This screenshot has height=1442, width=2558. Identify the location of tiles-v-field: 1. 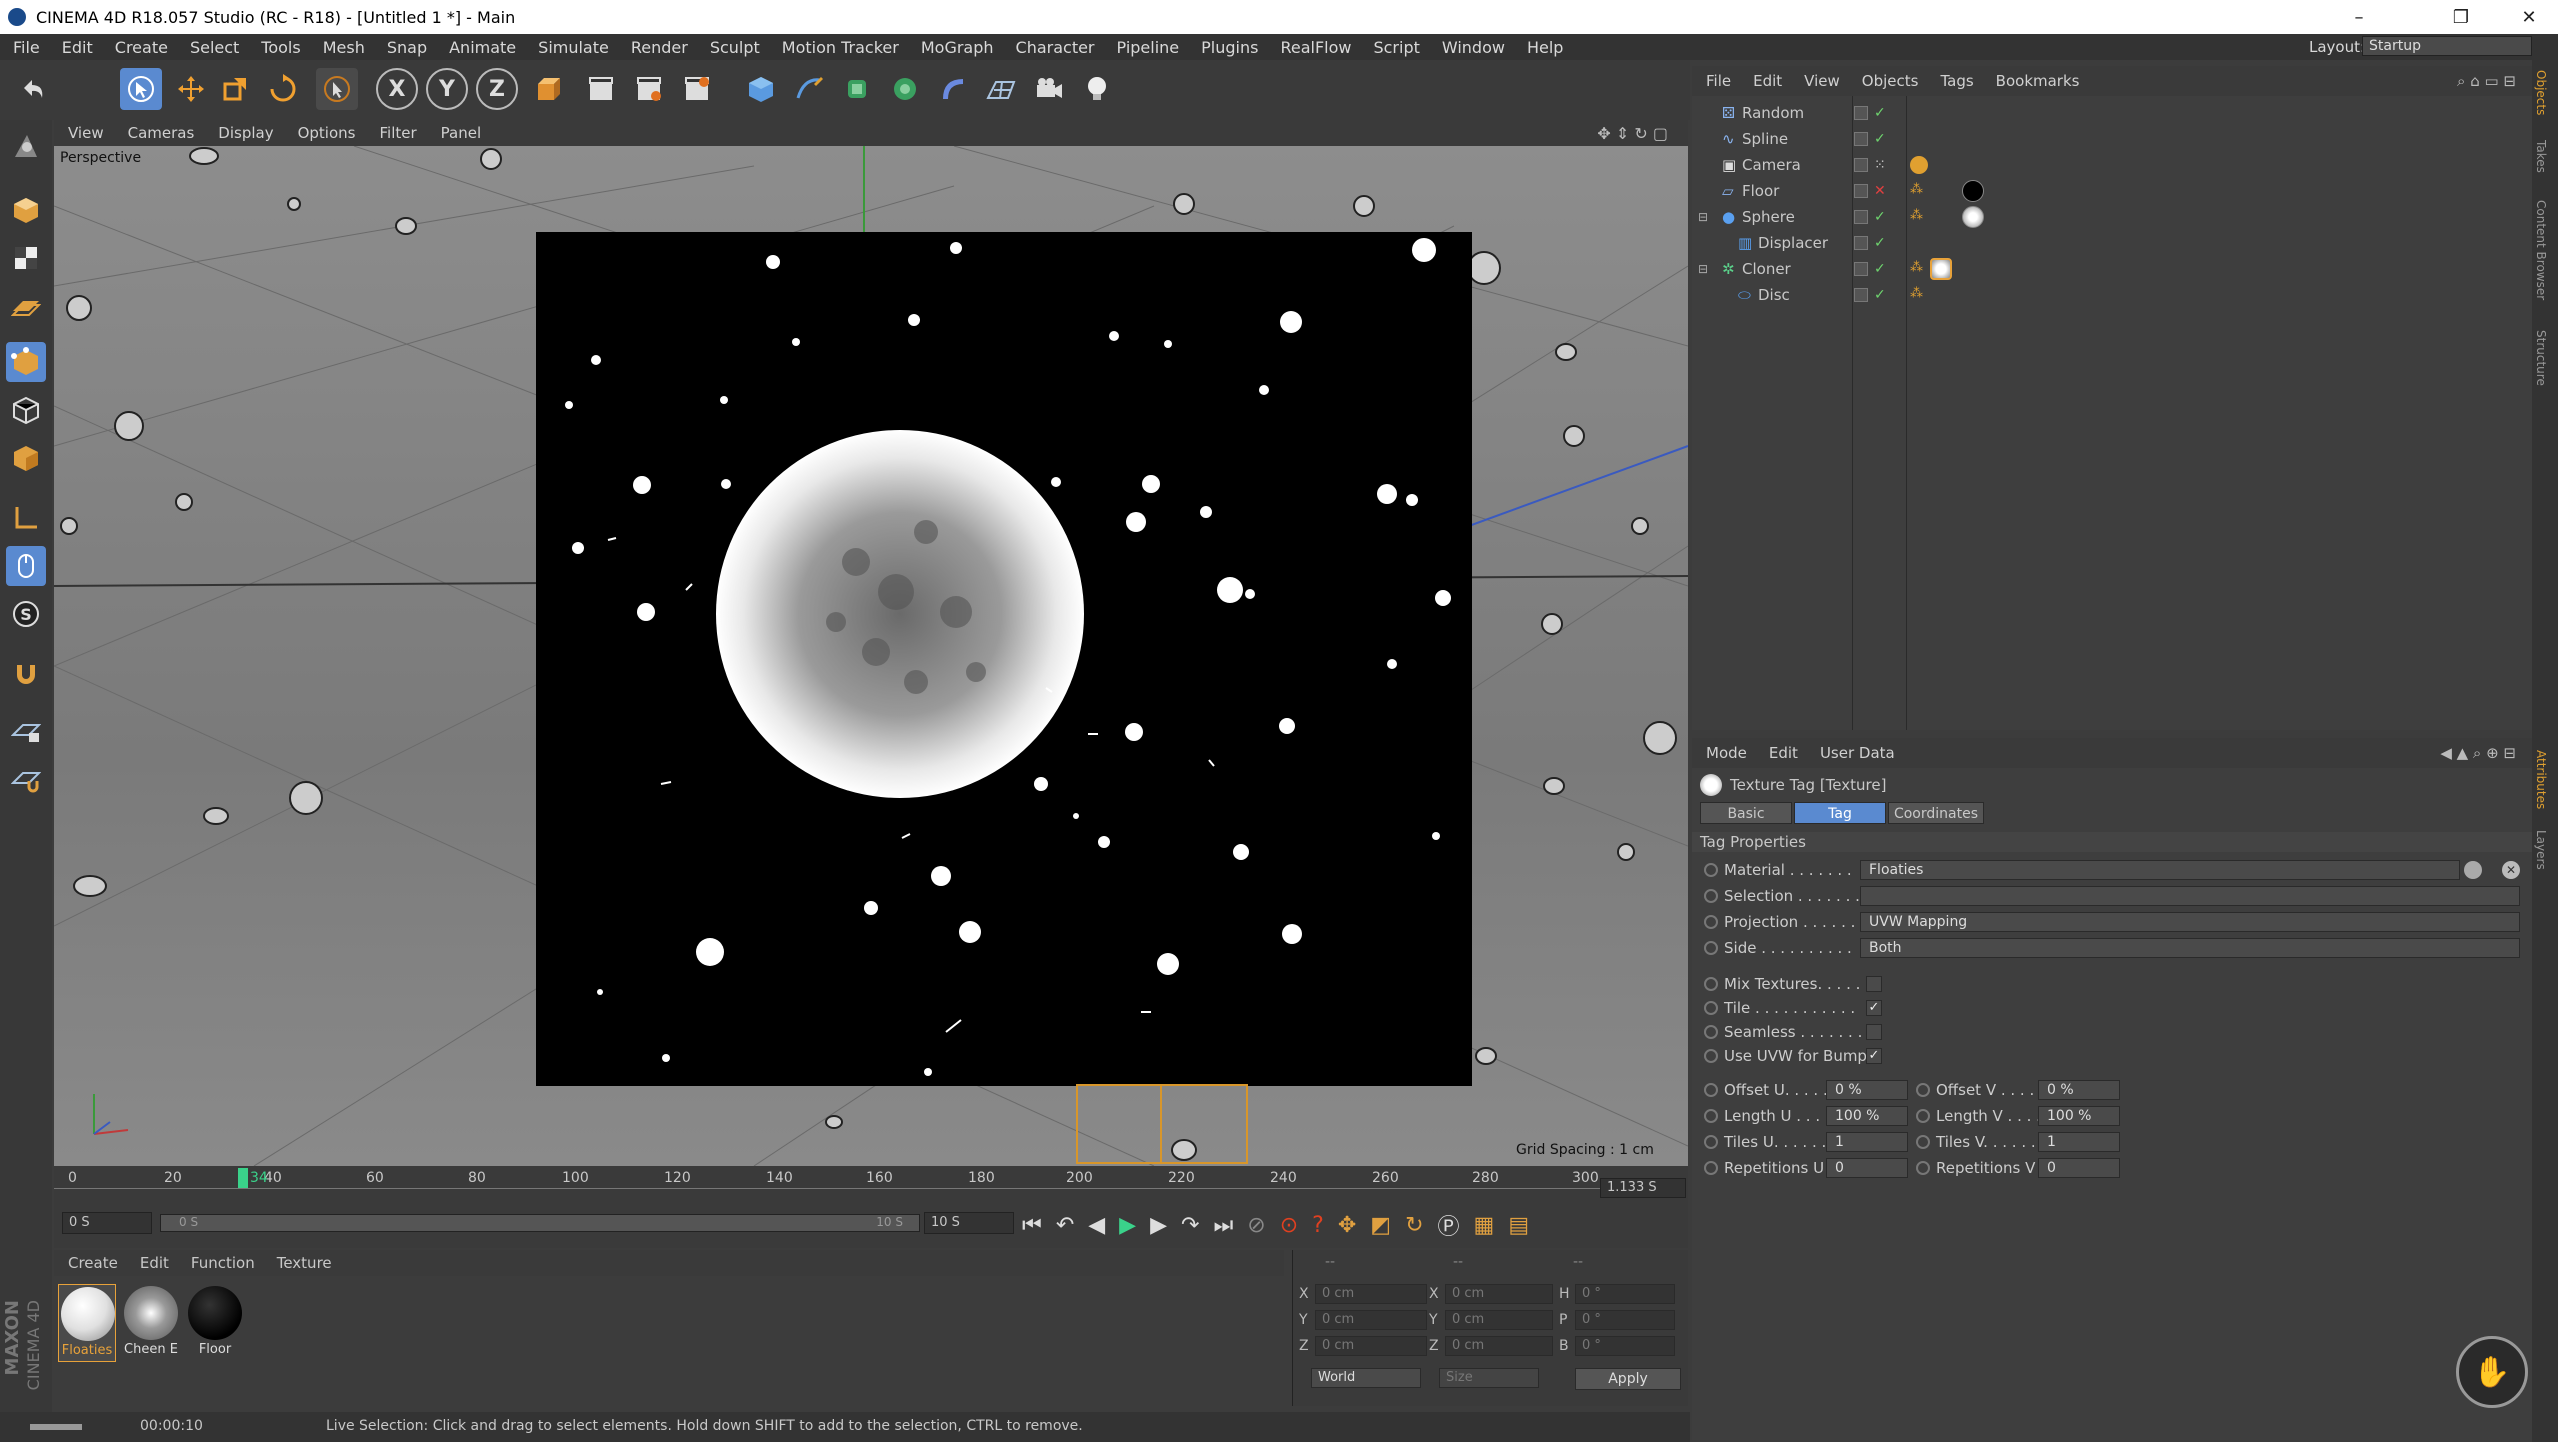
(2079, 1142).